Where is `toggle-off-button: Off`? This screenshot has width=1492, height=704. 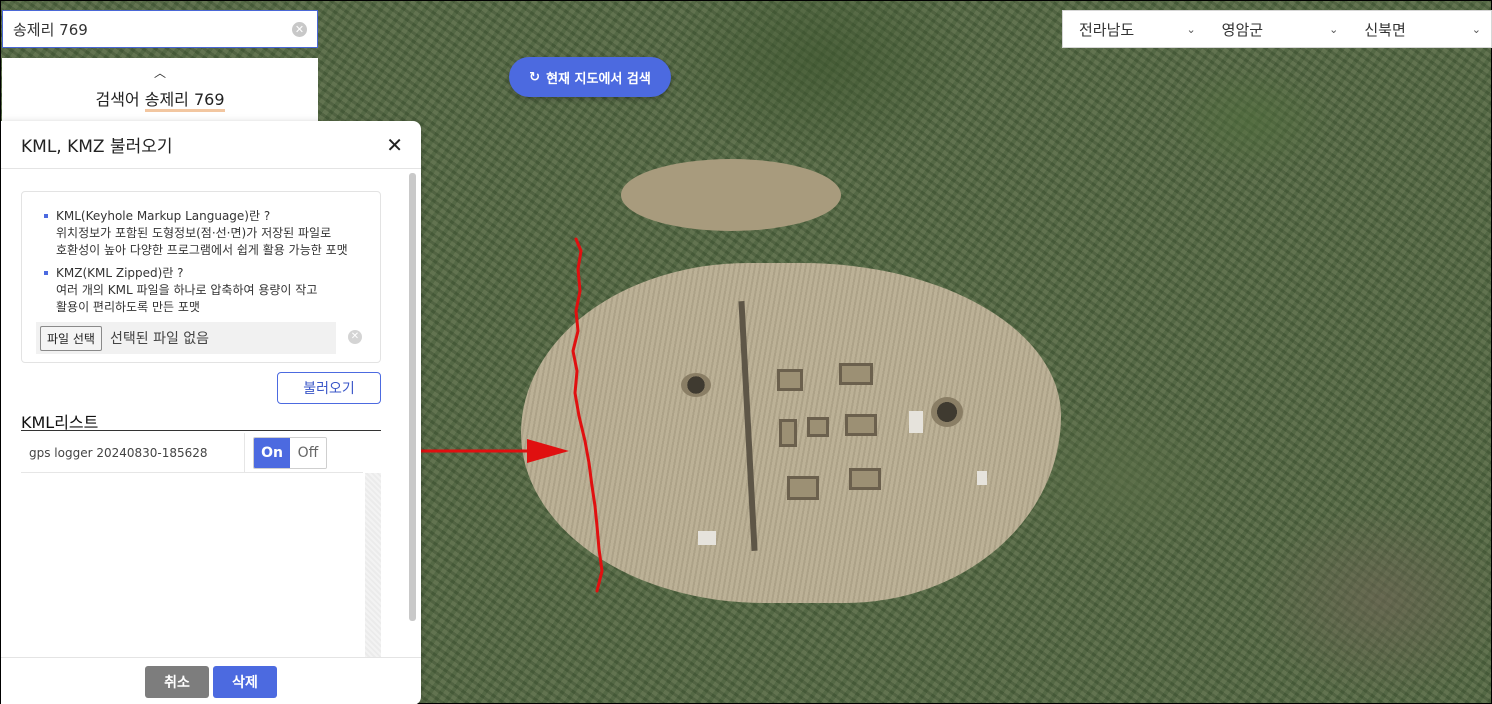
toggle-off-button: Off is located at coordinates (308, 452).